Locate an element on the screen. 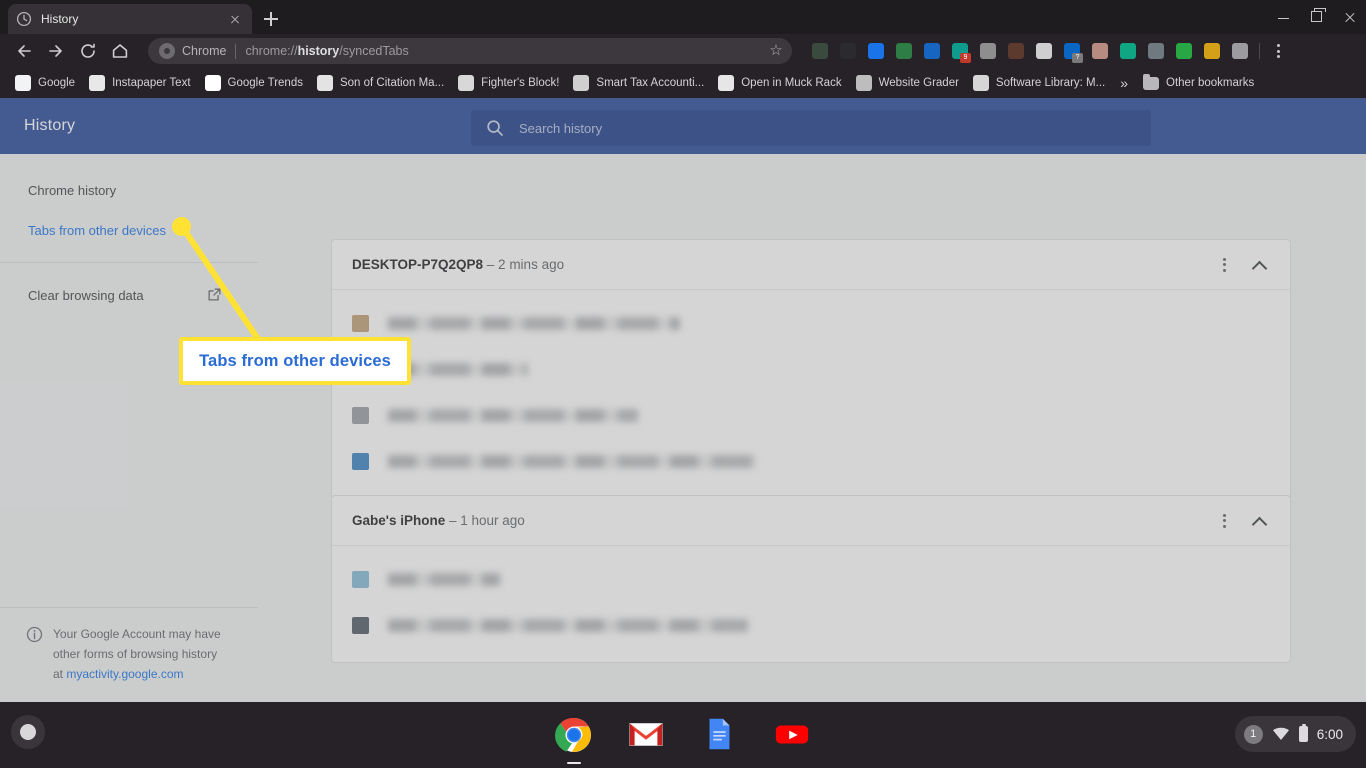 Image resolution: width=1366 pixels, height=768 pixels. sidebar-item-label: Chrome history is located at coordinates (72, 190).